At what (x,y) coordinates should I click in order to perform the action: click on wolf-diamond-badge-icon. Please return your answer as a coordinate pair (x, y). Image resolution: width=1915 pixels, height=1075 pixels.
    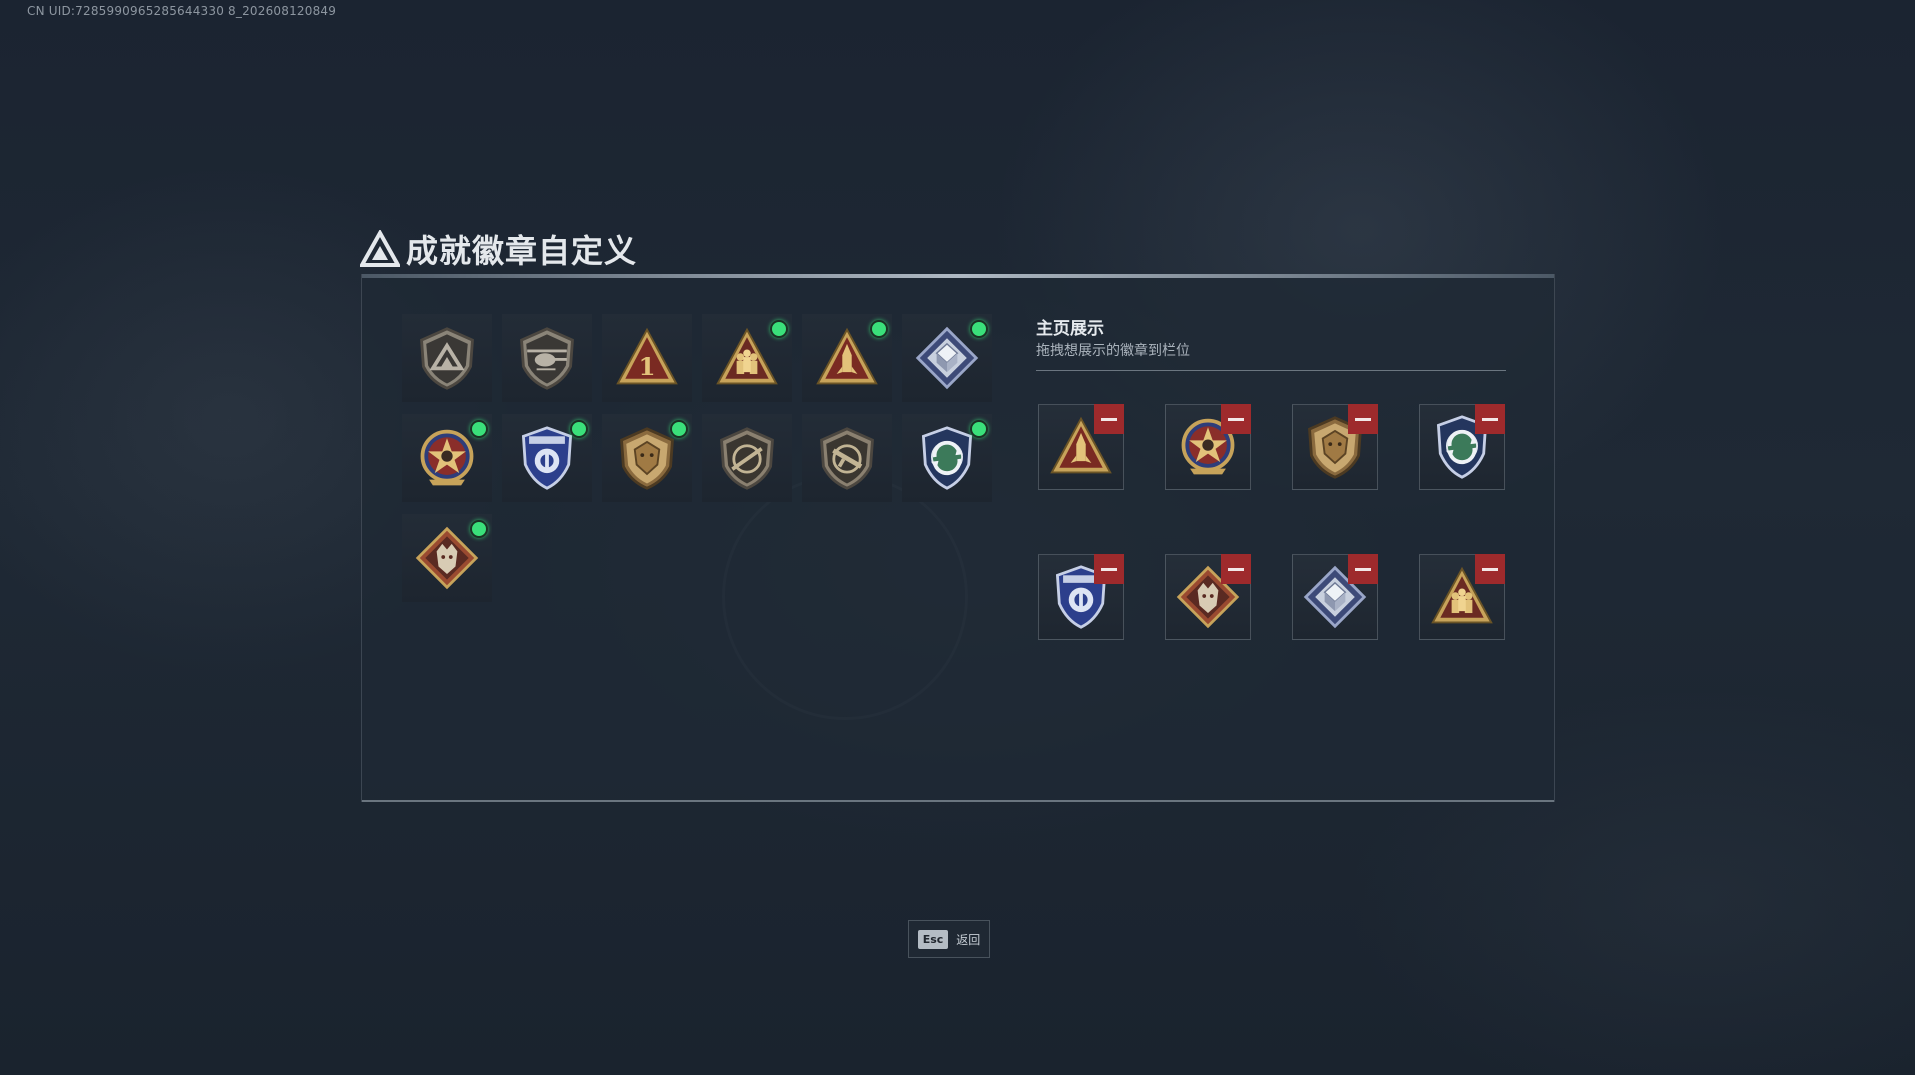
    Looking at the image, I should click on (447, 558).